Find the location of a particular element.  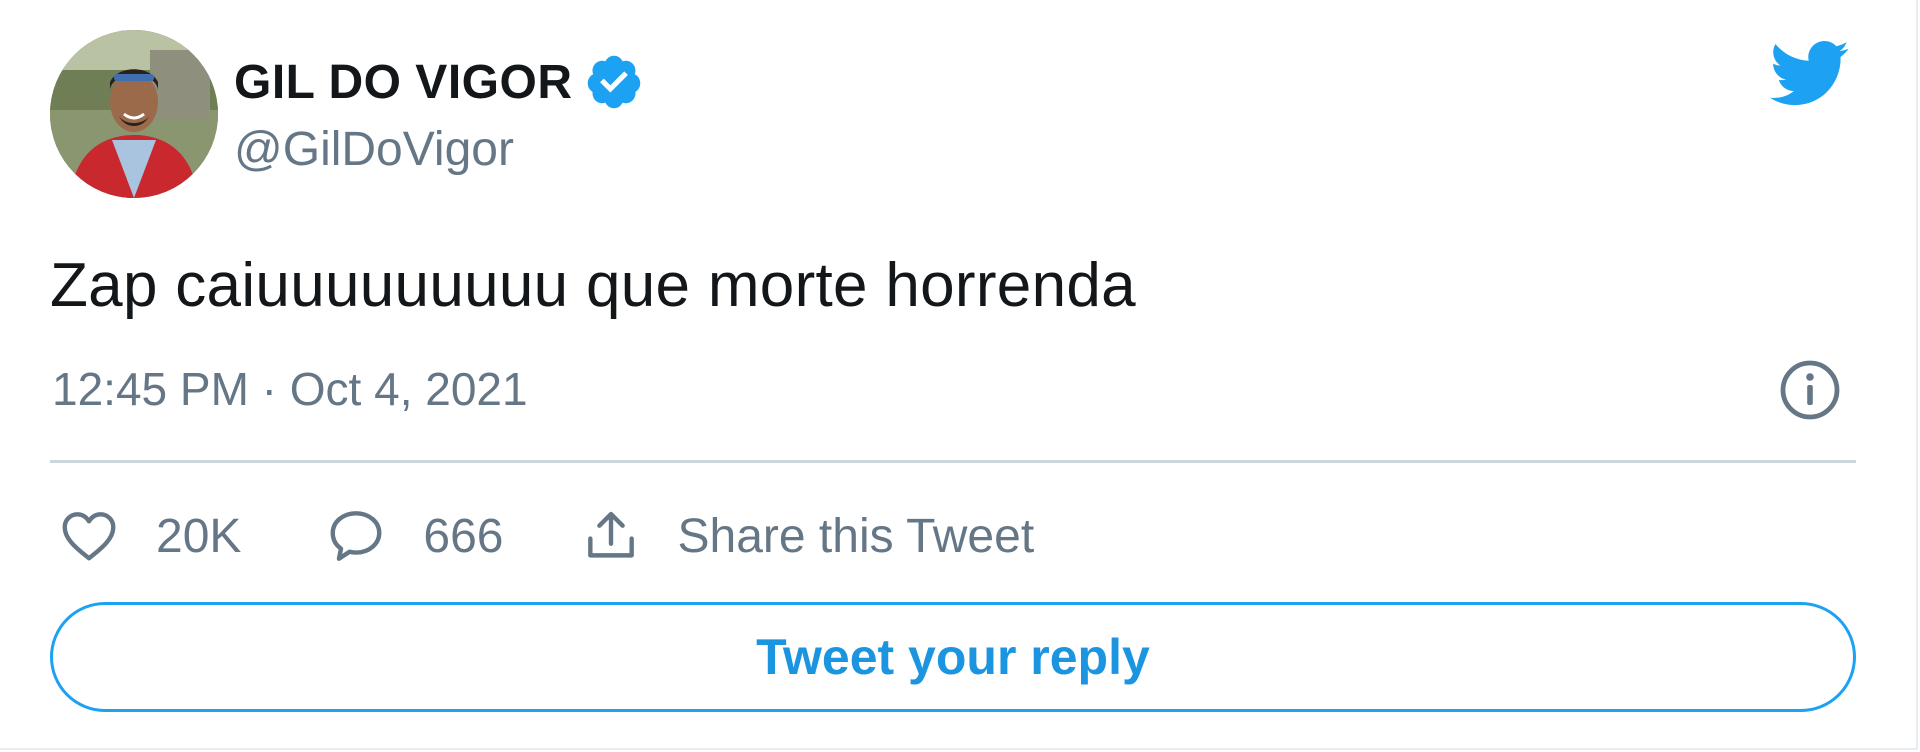

info-icon is located at coordinates (1810, 390).